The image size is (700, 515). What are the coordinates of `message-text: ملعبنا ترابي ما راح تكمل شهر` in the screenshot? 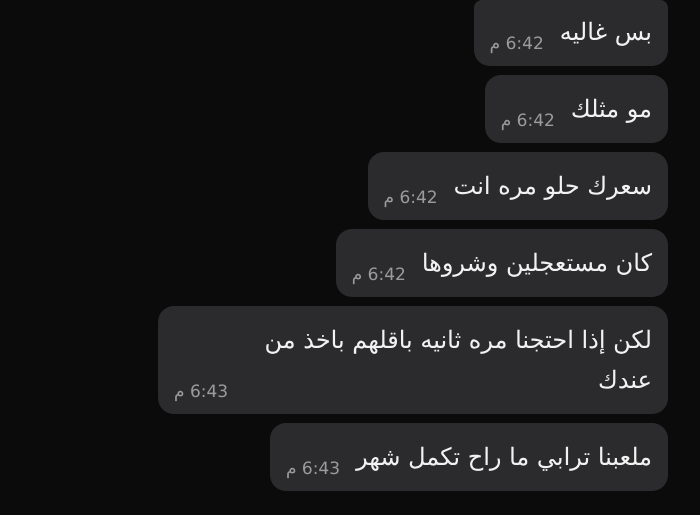 It's located at (504, 457).